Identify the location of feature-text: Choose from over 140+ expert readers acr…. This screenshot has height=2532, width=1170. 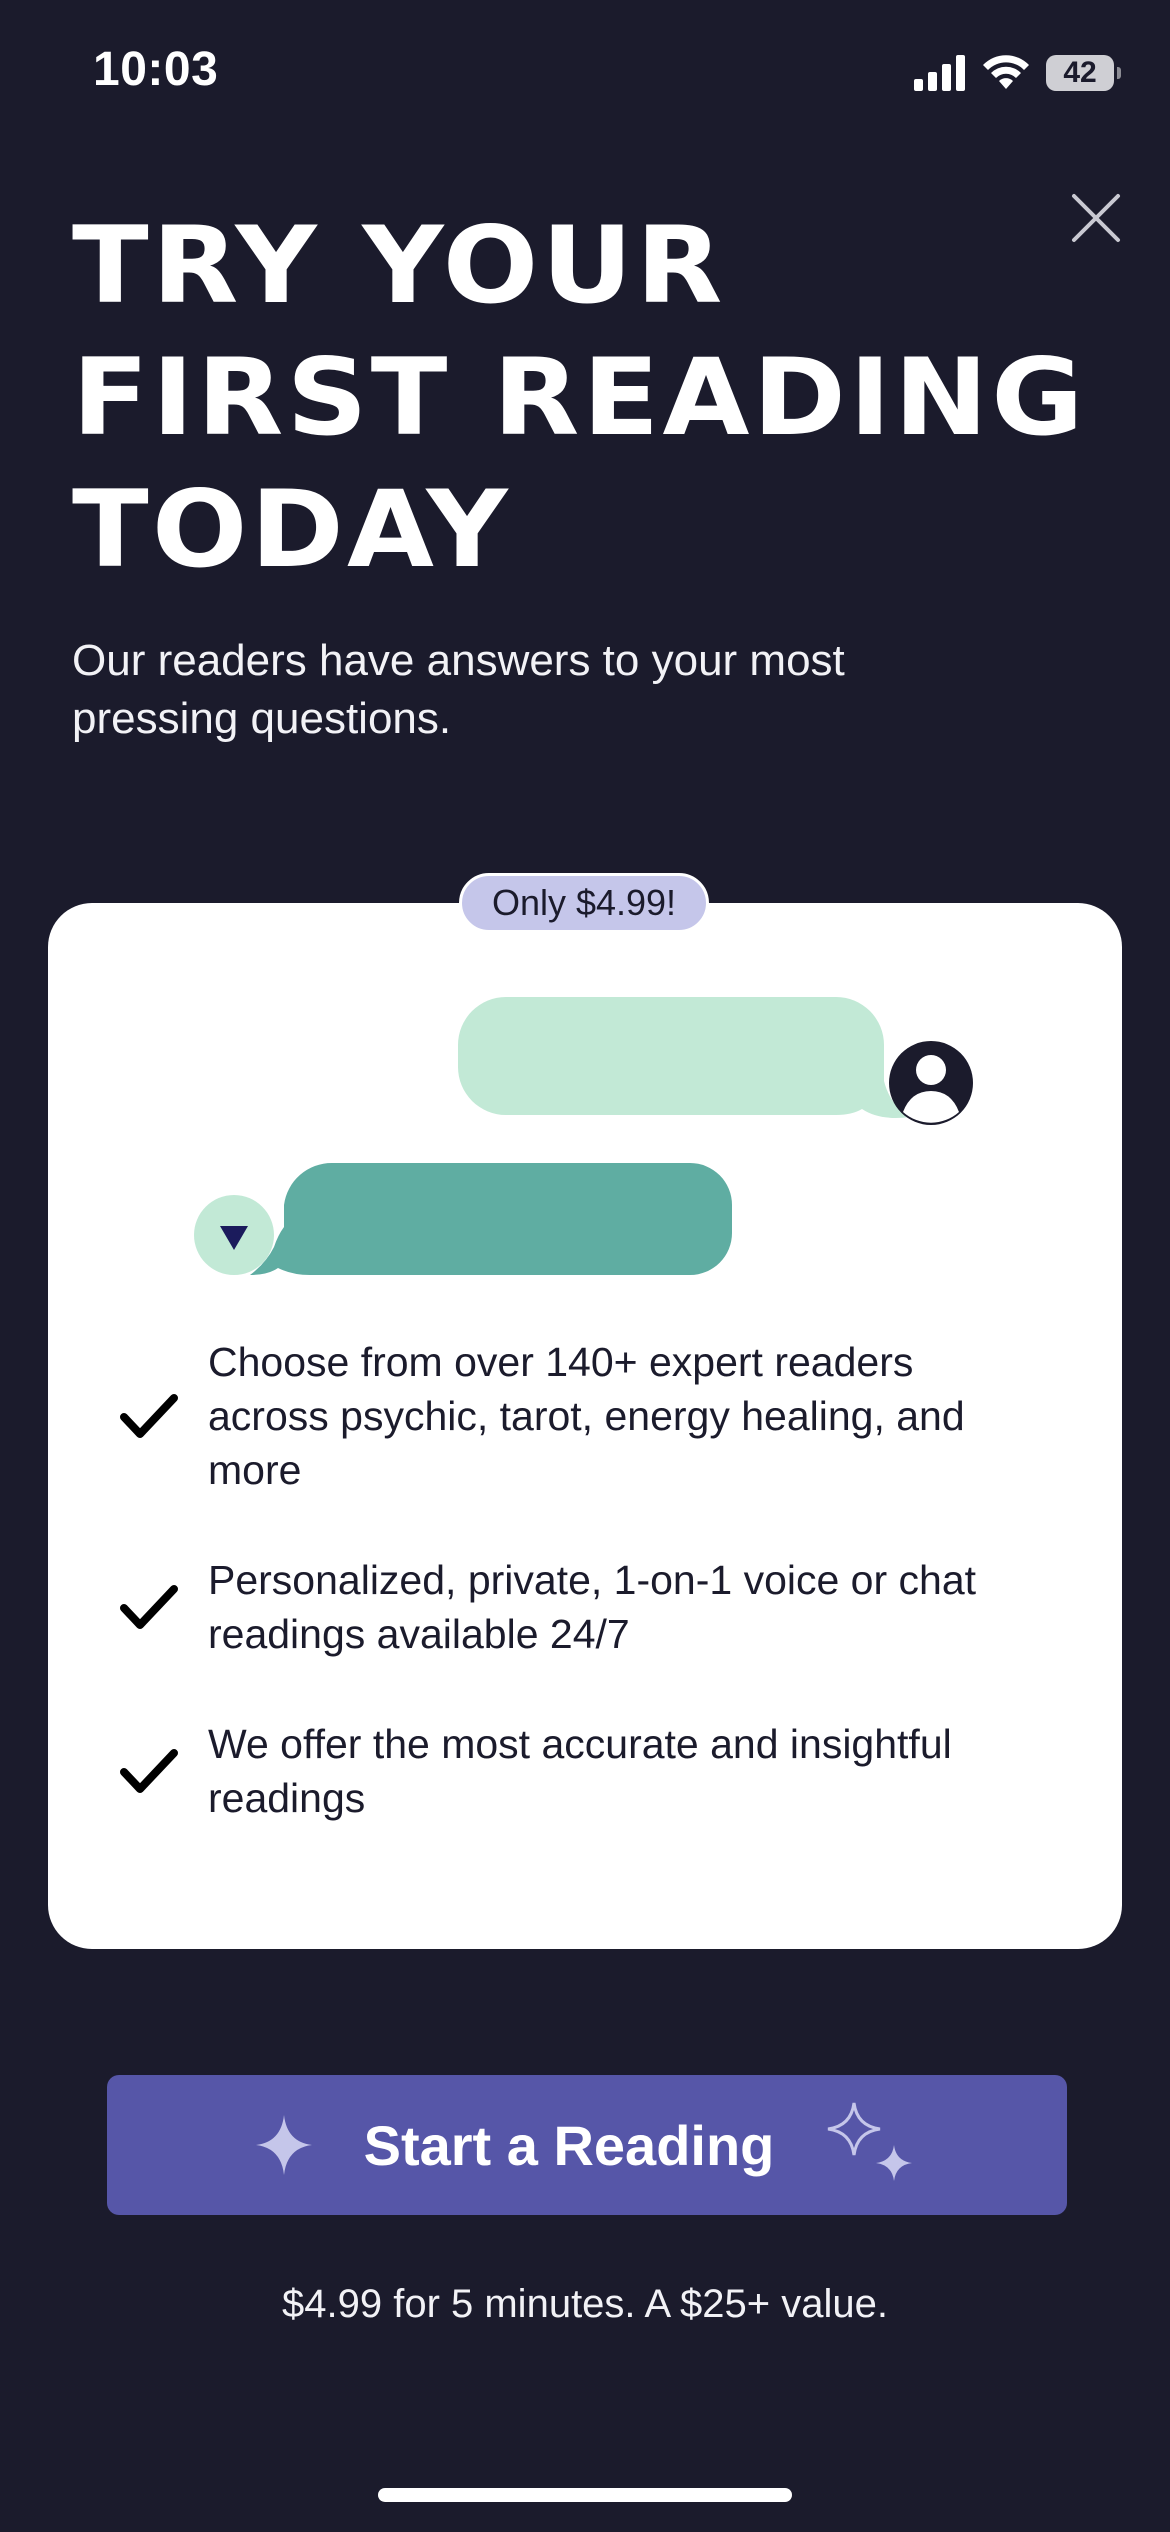
(586, 1416).